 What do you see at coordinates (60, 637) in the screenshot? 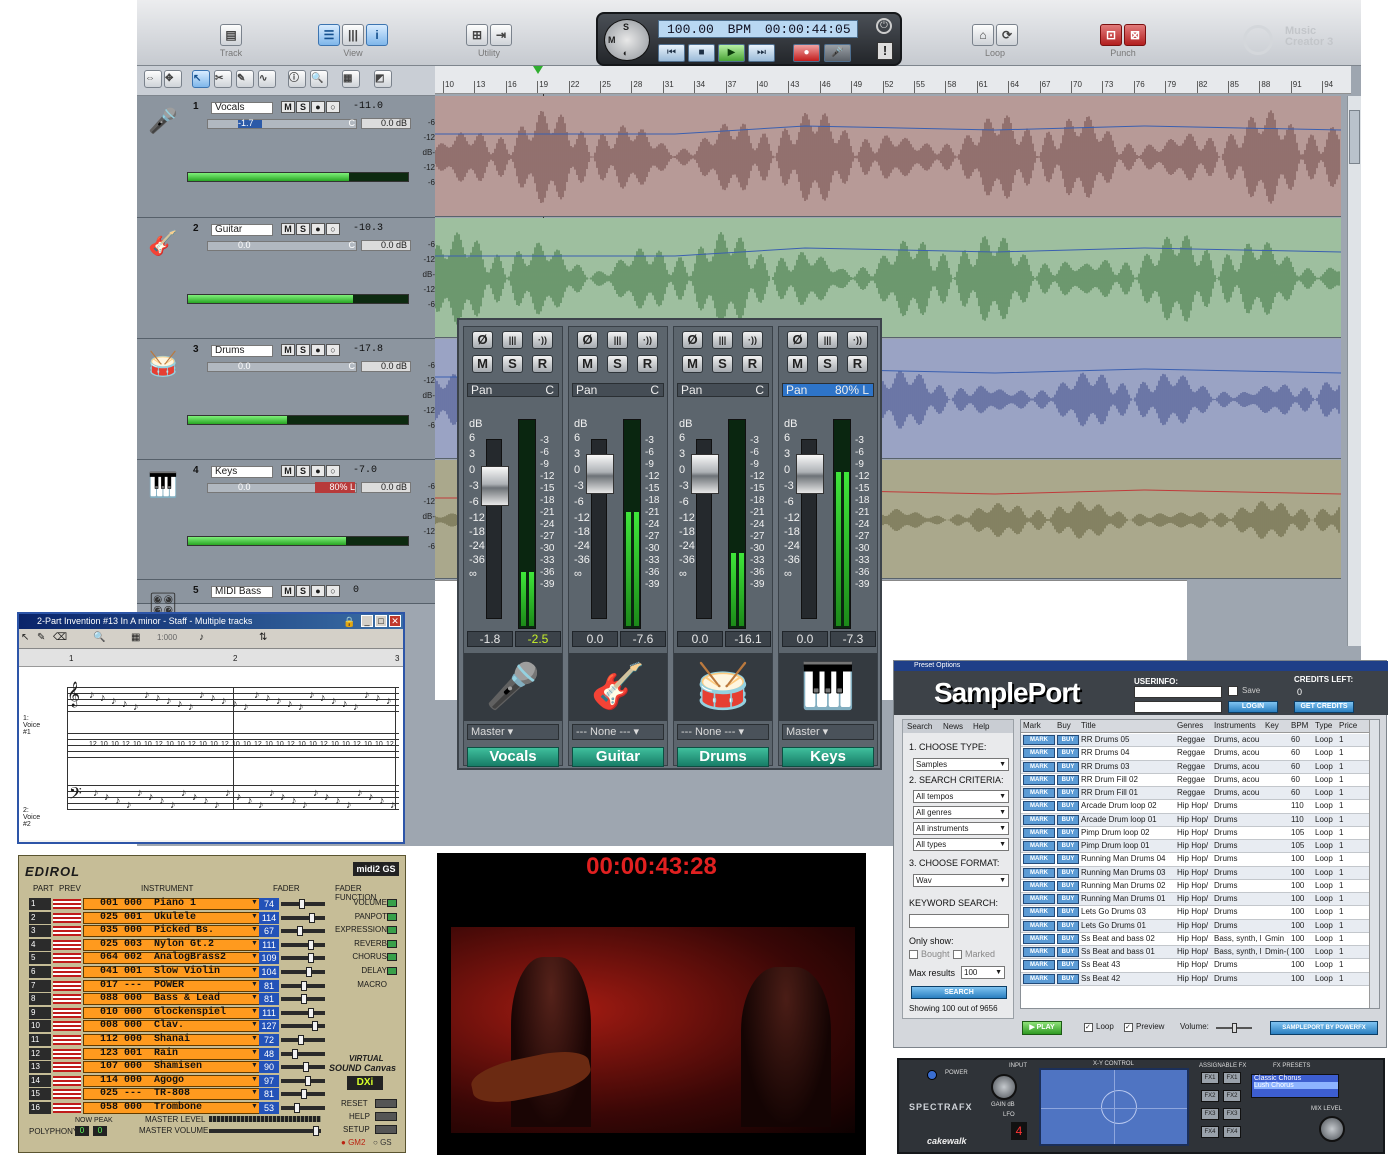
I see `eraser-icon: ⌫` at bounding box center [60, 637].